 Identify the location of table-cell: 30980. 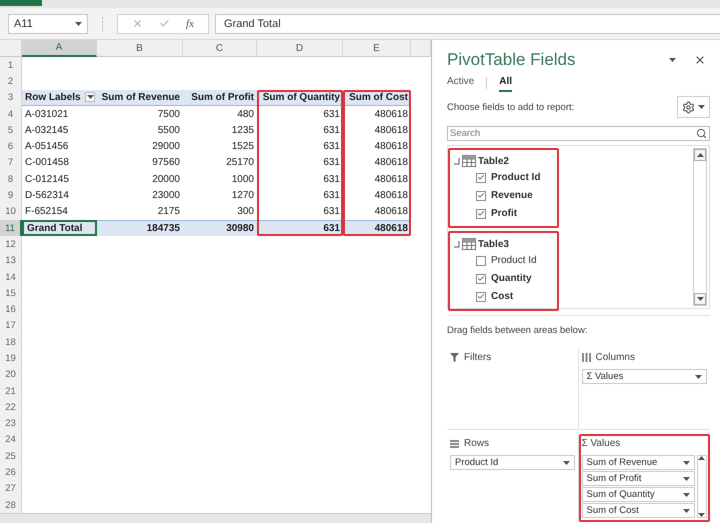
(220, 228).